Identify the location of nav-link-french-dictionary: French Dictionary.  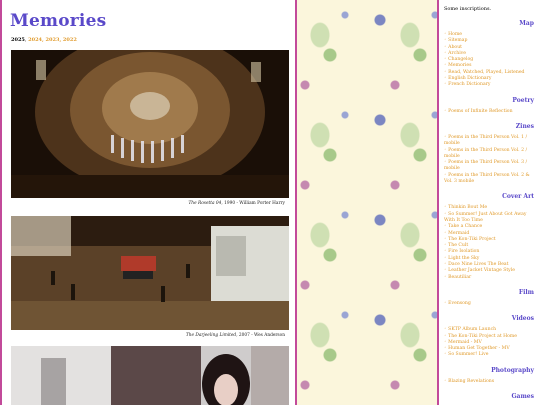
(490, 85).